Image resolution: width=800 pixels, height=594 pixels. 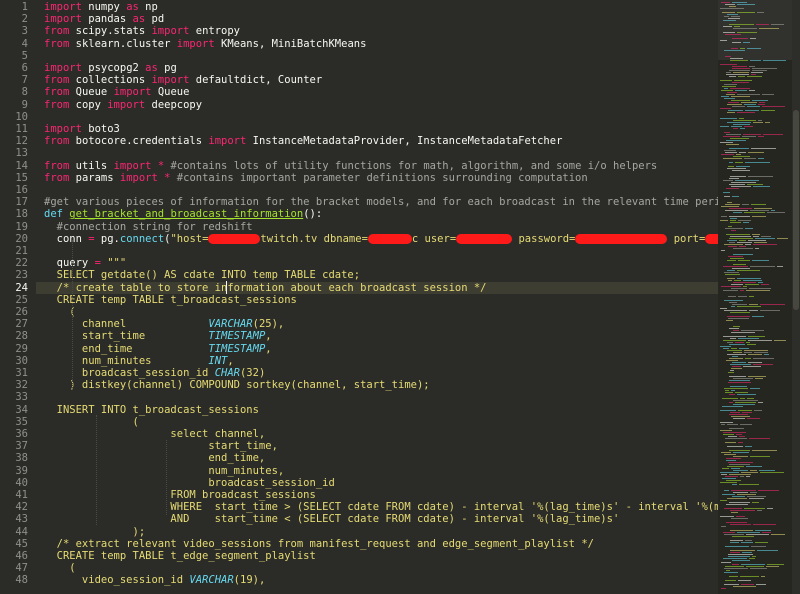 What do you see at coordinates (158, 336) in the screenshot?
I see `code-line: start_time TIMESTAMP,` at bounding box center [158, 336].